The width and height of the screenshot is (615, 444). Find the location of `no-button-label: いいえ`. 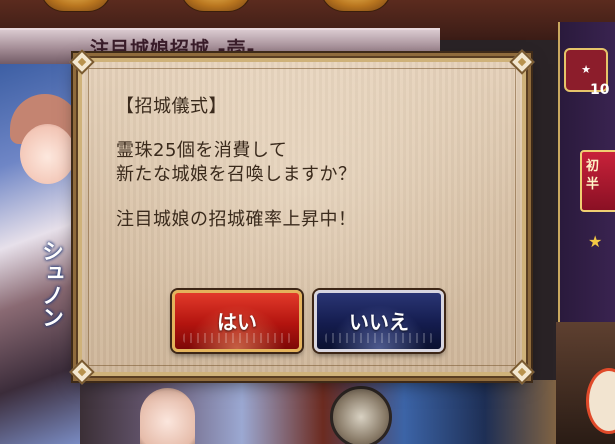

no-button-label: いいえ is located at coordinates (379, 322).